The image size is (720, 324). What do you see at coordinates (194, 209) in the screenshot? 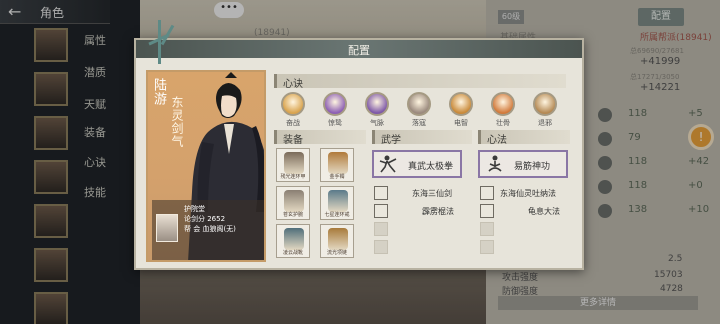
I see `character-sect: 护院堂` at bounding box center [194, 209].